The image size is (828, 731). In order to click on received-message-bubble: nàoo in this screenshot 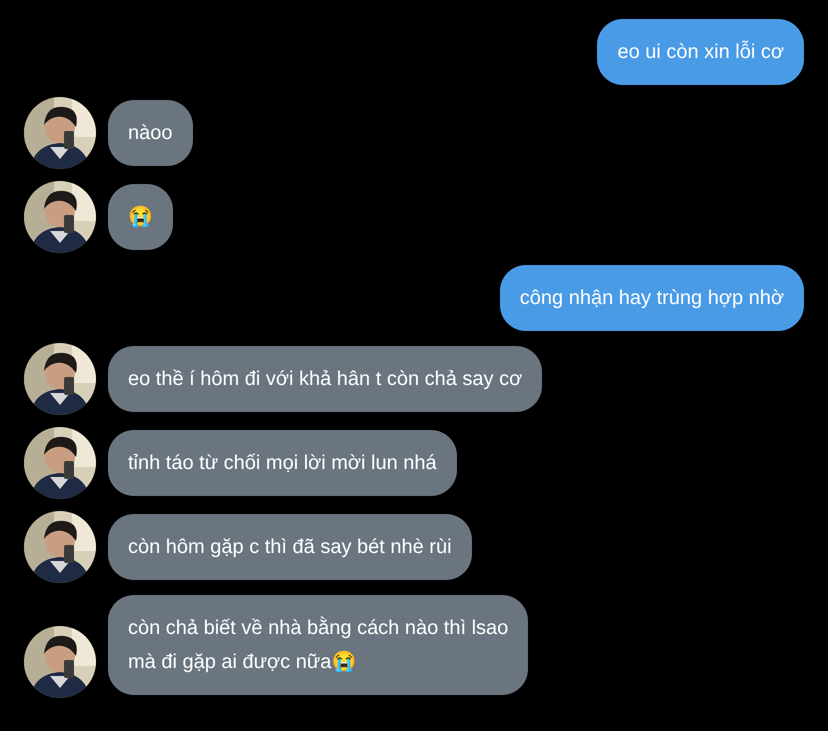, I will do `click(150, 133)`.